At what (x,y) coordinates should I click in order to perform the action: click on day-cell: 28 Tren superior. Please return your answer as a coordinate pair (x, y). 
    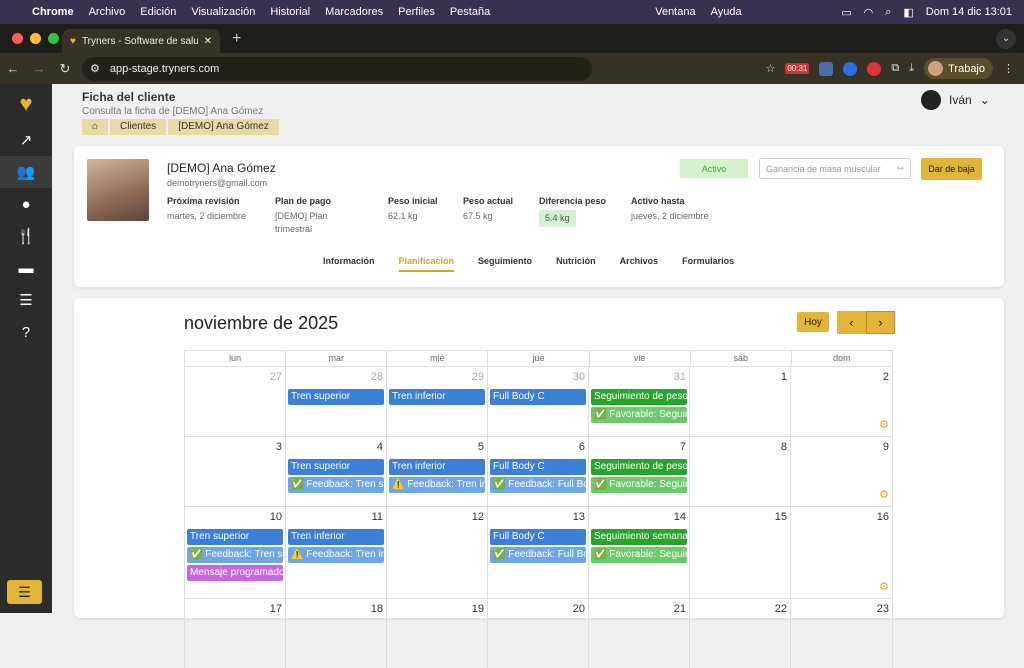
    Looking at the image, I should click on (336, 401).